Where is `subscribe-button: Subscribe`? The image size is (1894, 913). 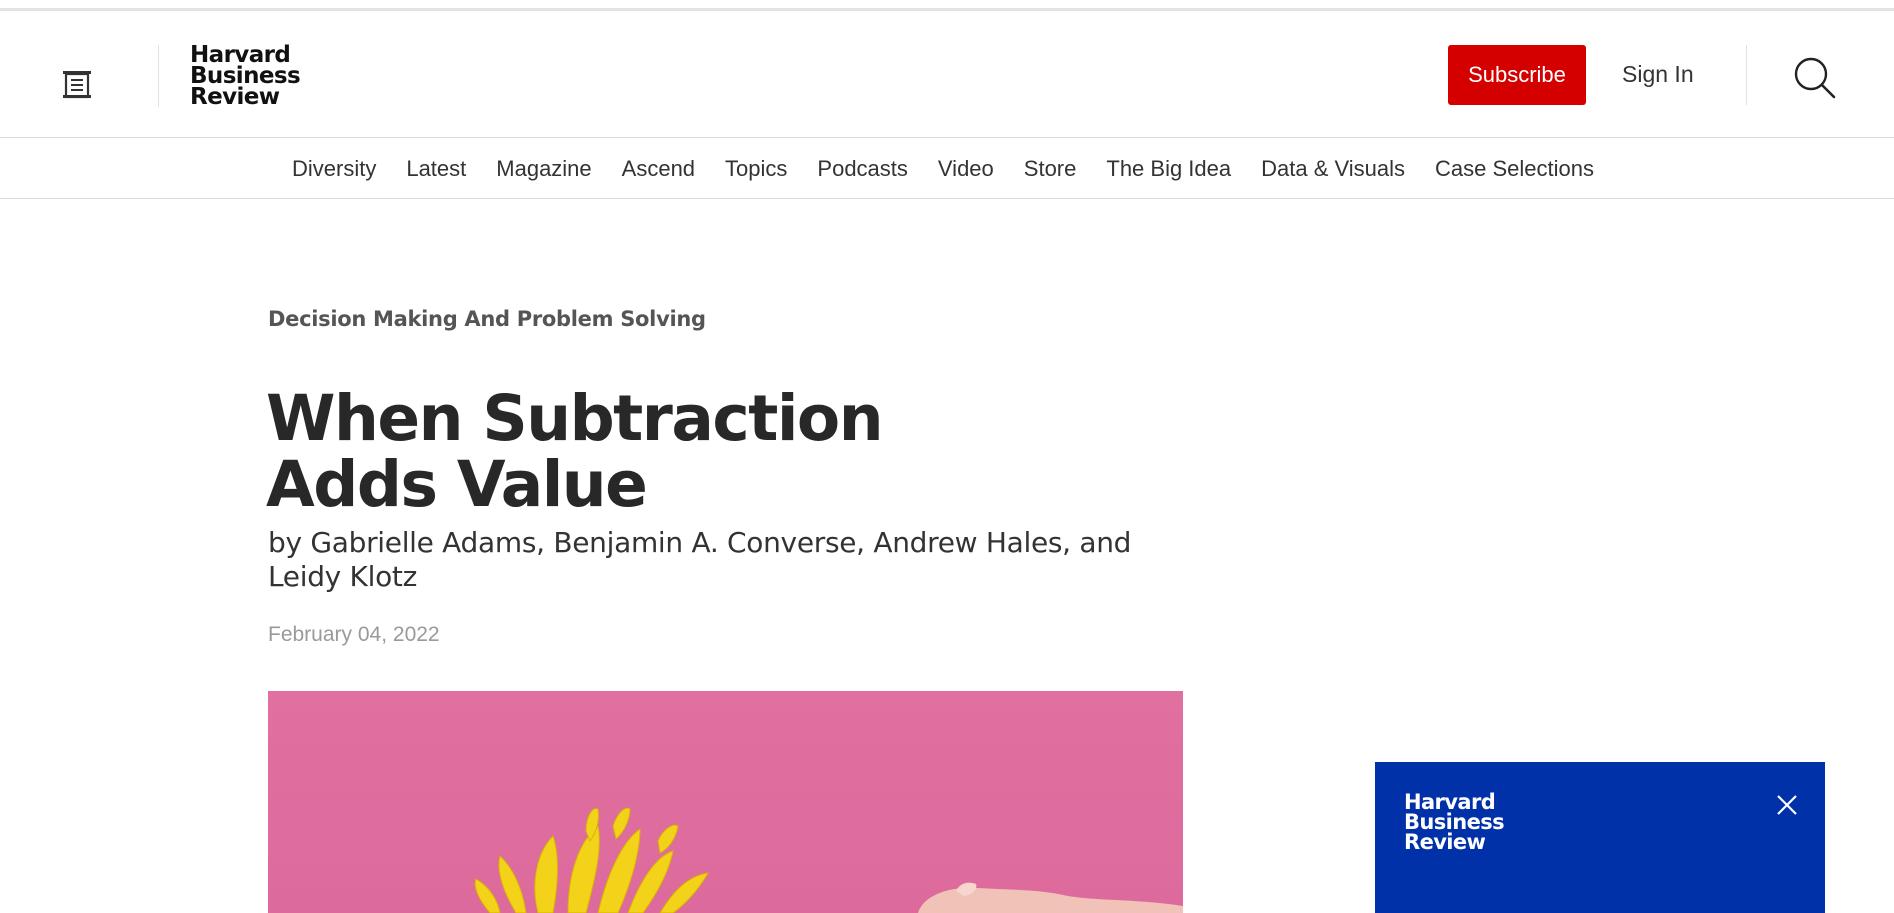
subscribe-button: Subscribe is located at coordinates (1517, 75).